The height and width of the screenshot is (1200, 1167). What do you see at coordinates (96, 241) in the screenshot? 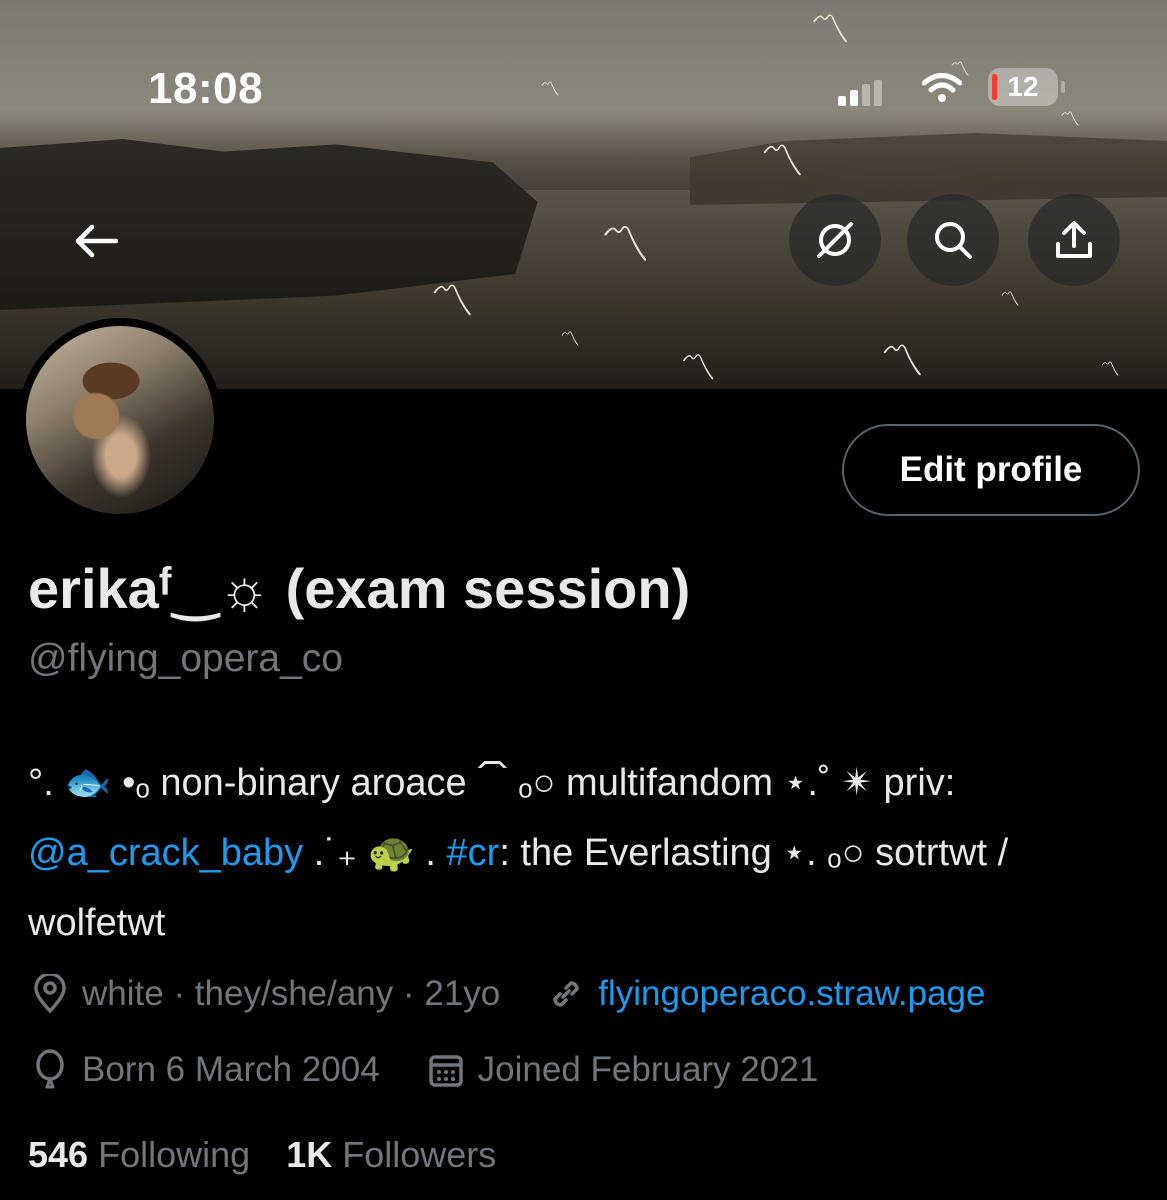
I see `back-arrow-icon` at bounding box center [96, 241].